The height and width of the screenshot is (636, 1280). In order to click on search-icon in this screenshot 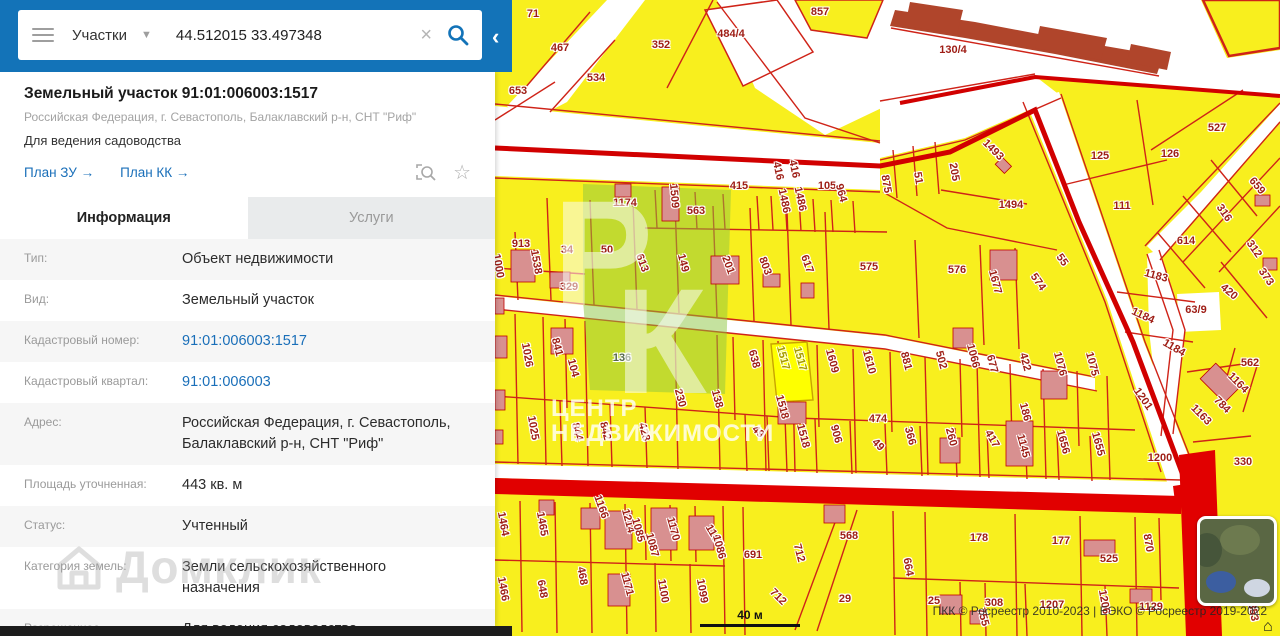, I will do `click(458, 35)`.